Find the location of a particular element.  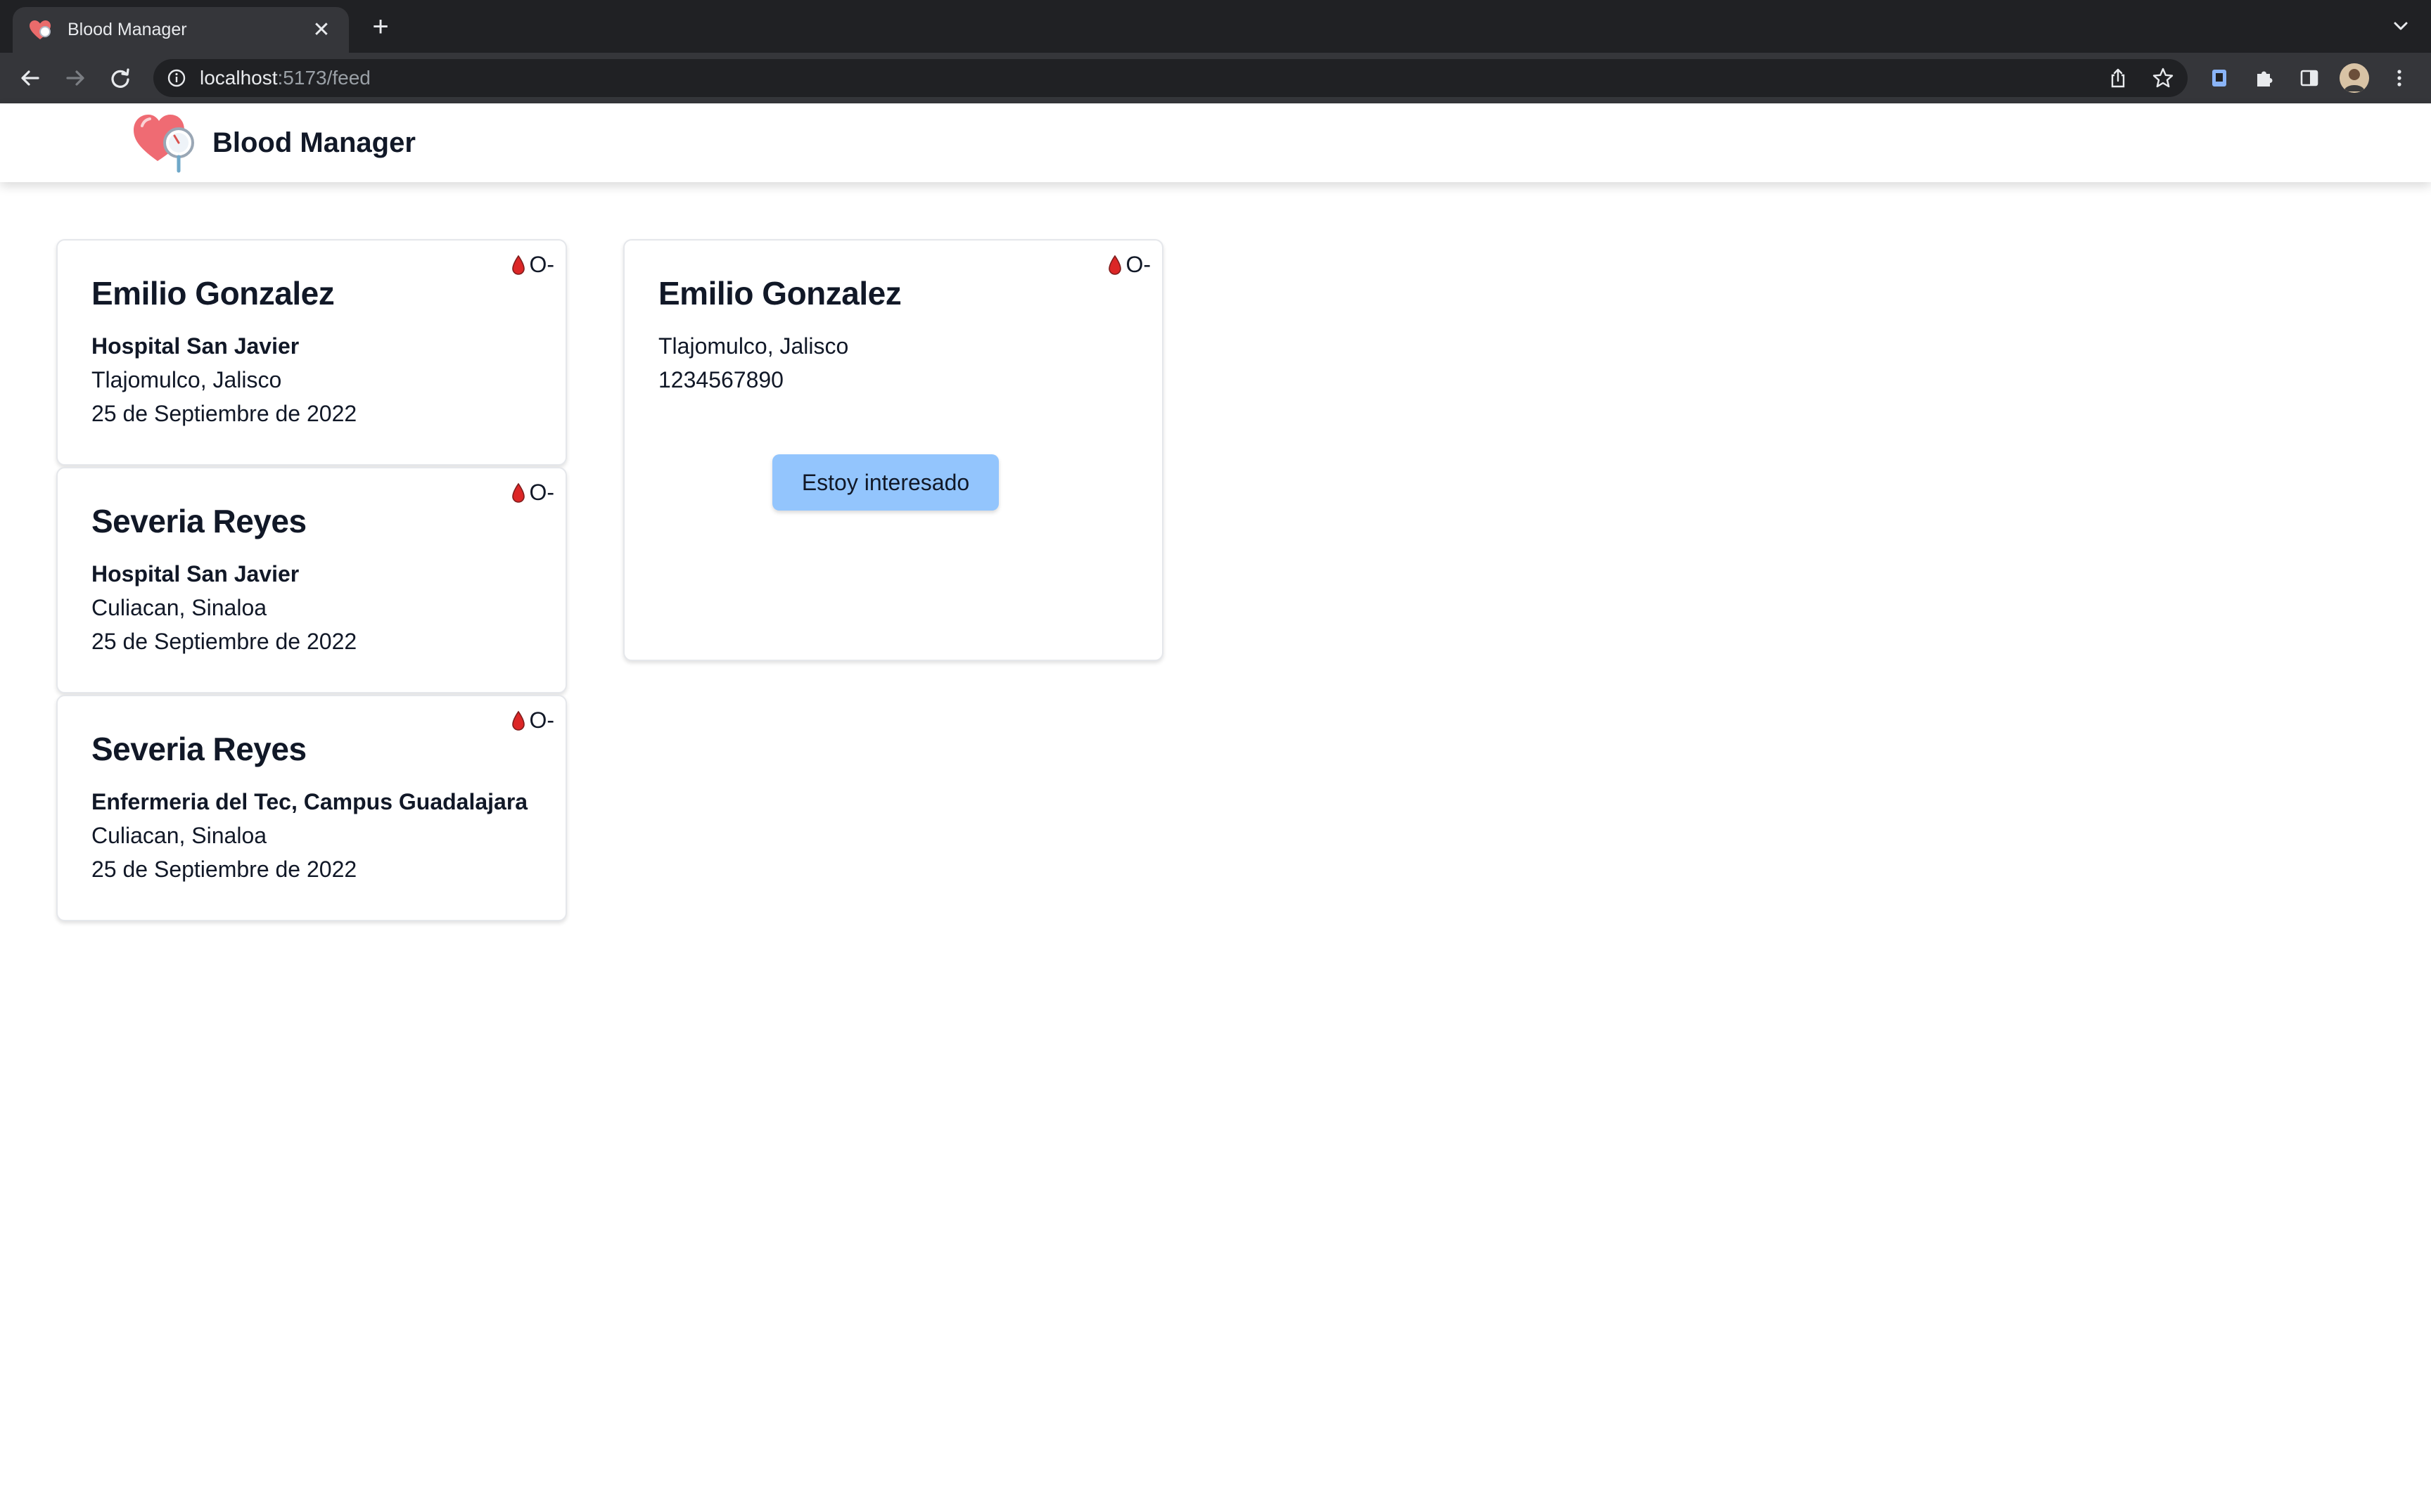

hospital-name: Enfermeria del Tec, Campus Guadalajara is located at coordinates (309, 801).